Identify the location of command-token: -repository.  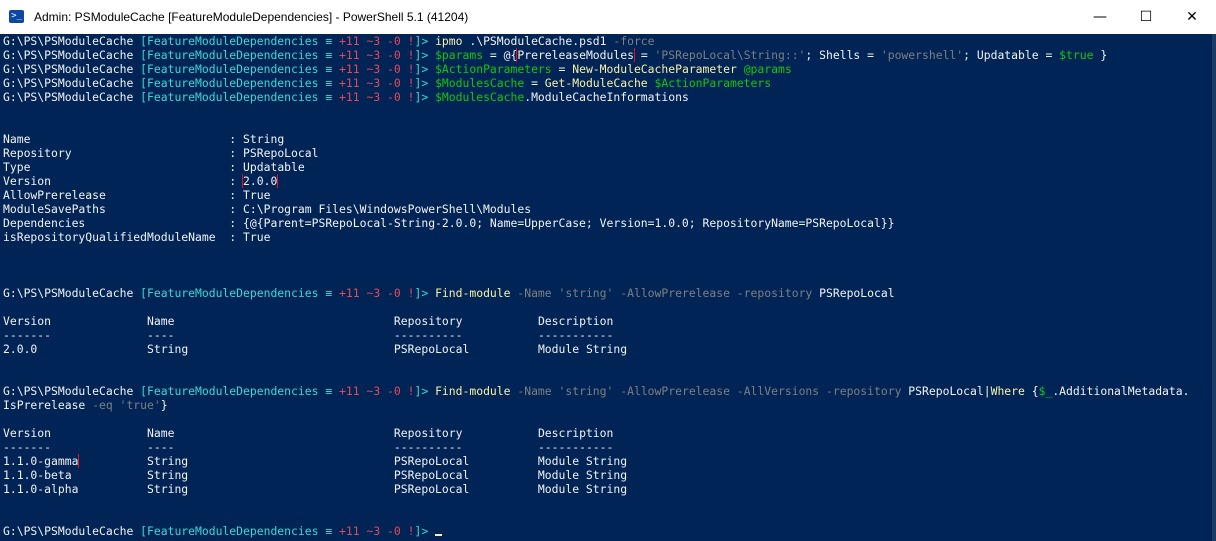
(864, 391).